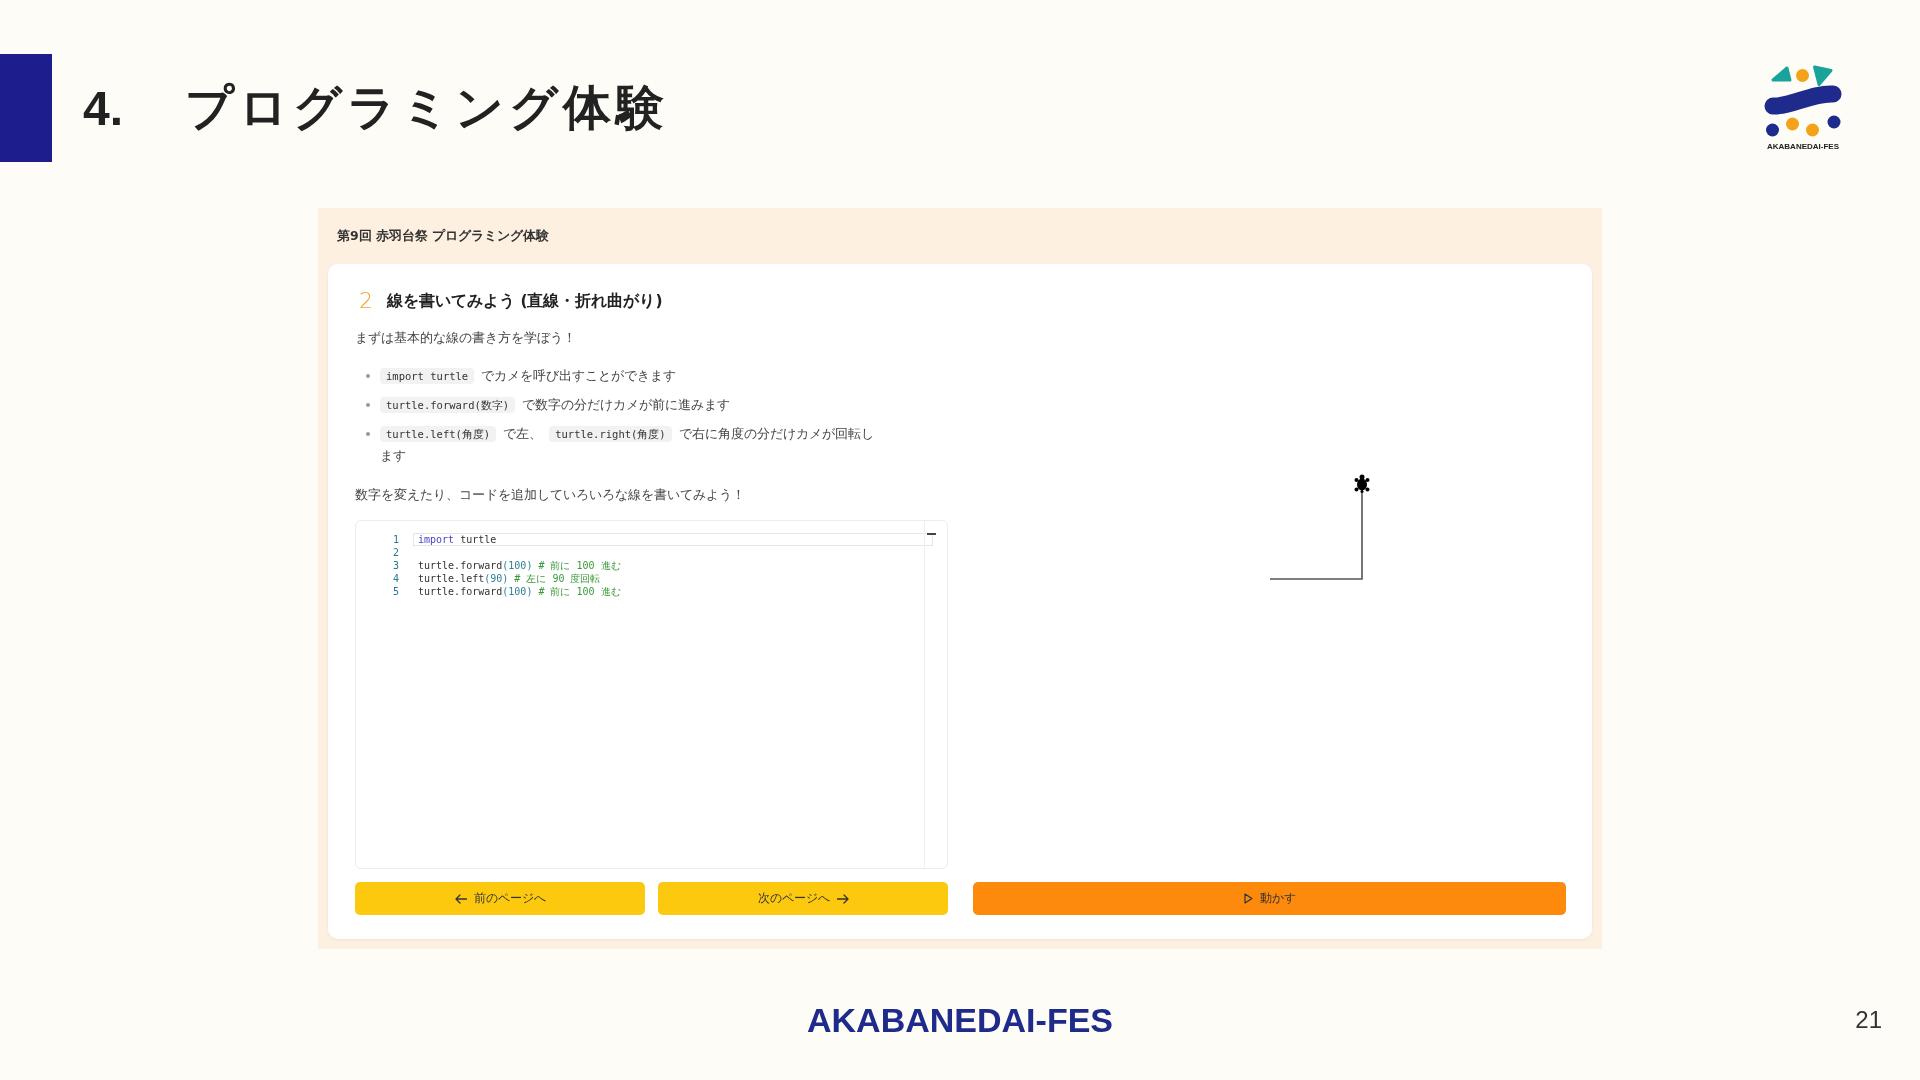 This screenshot has width=1920, height=1080. What do you see at coordinates (960, 1020) in the screenshot?
I see `footer-brand: AKABANEDAI-FES` at bounding box center [960, 1020].